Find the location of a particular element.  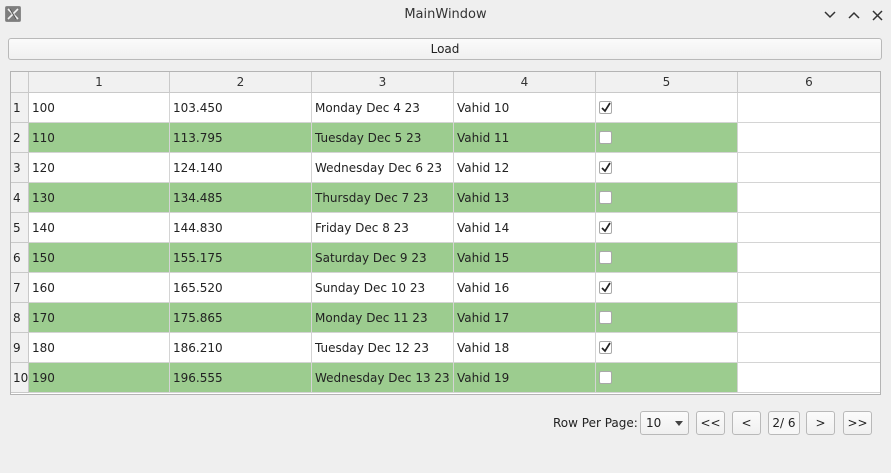

prev-page-button: < is located at coordinates (746, 423).